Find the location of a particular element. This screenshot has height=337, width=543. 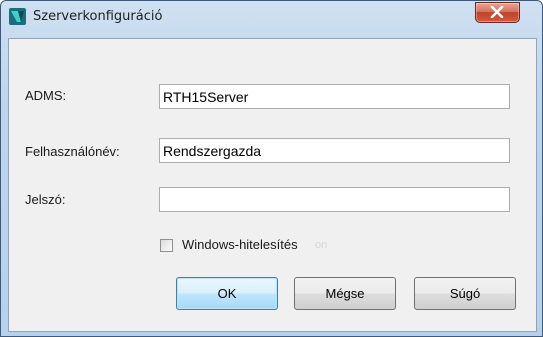

help-button: Súgó is located at coordinates (465, 293).